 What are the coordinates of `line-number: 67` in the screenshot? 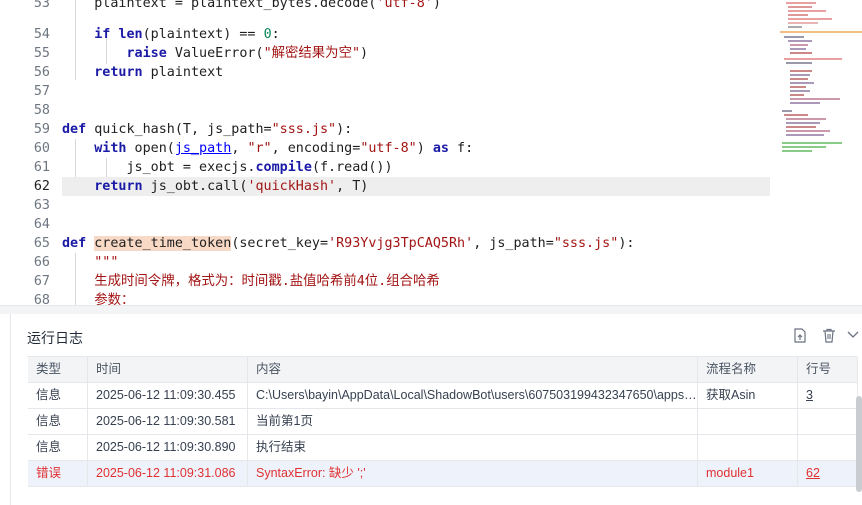 It's located at (41, 281).